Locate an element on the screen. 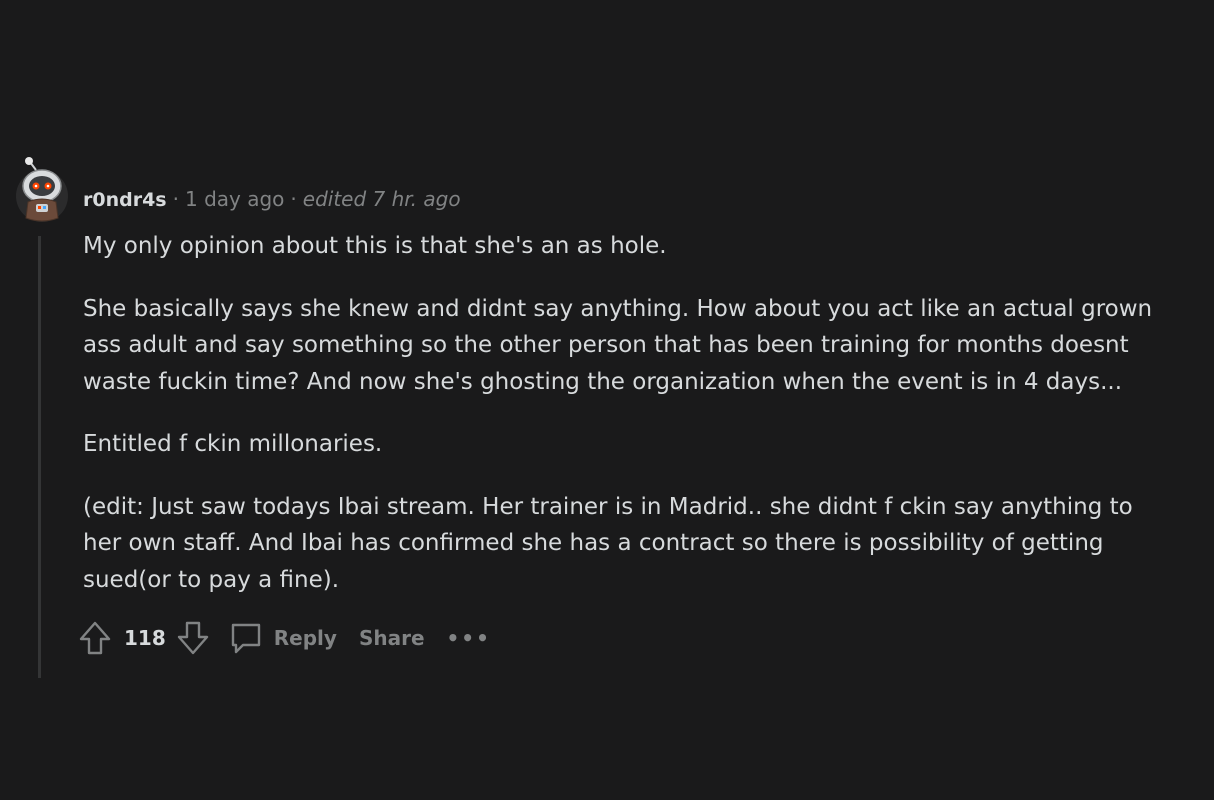 The width and height of the screenshot is (1214, 800). upvote-button is located at coordinates (95, 638).